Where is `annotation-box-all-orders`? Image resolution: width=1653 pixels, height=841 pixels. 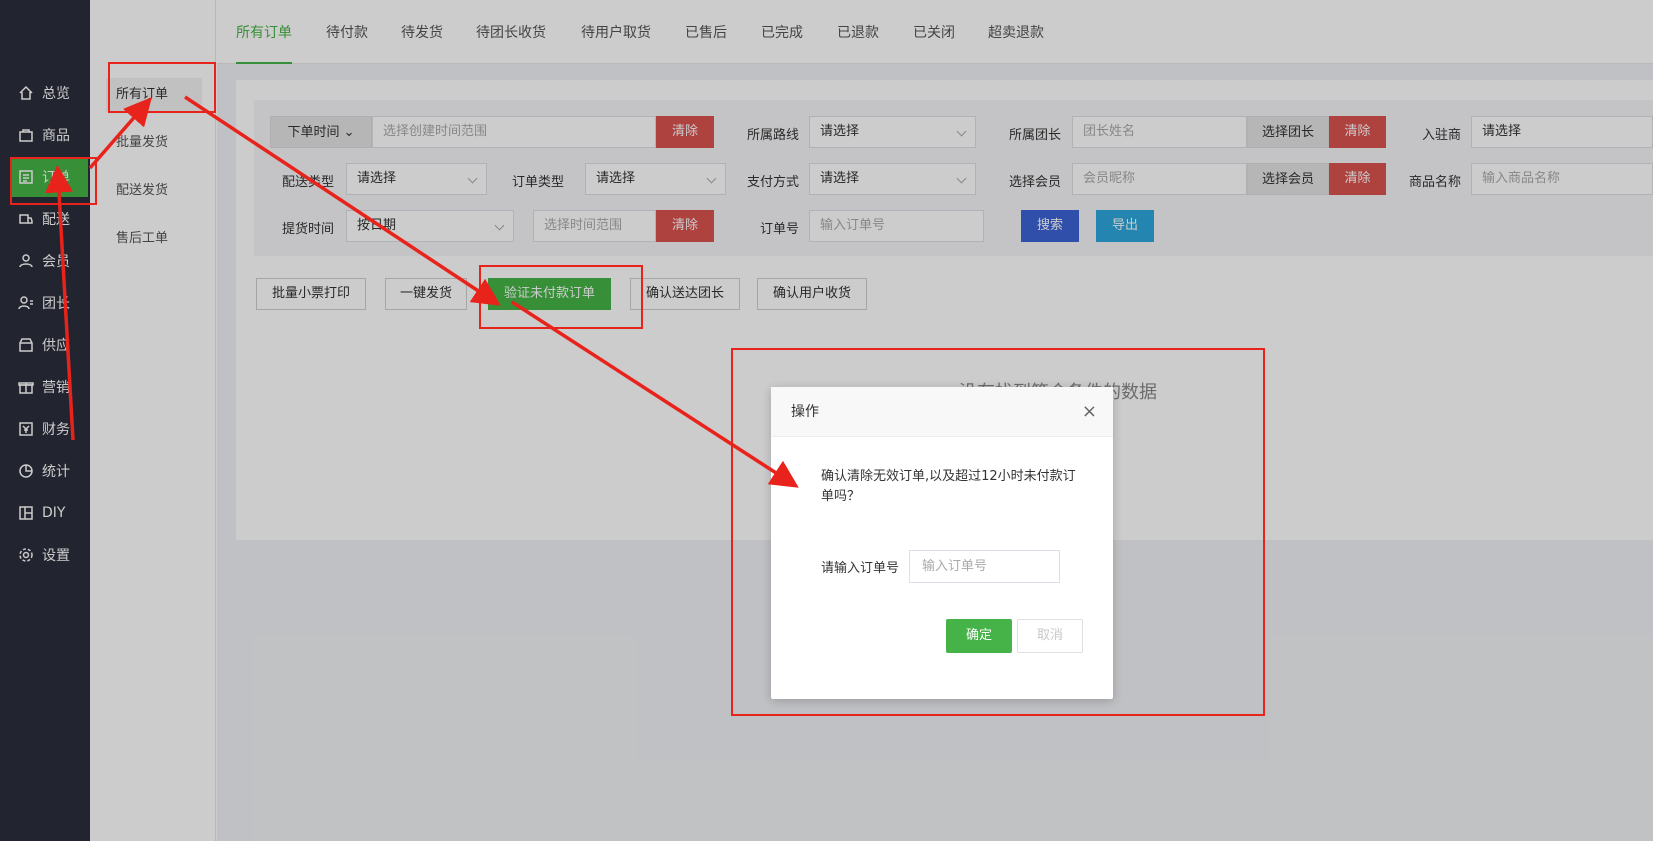 annotation-box-all-orders is located at coordinates (162, 87).